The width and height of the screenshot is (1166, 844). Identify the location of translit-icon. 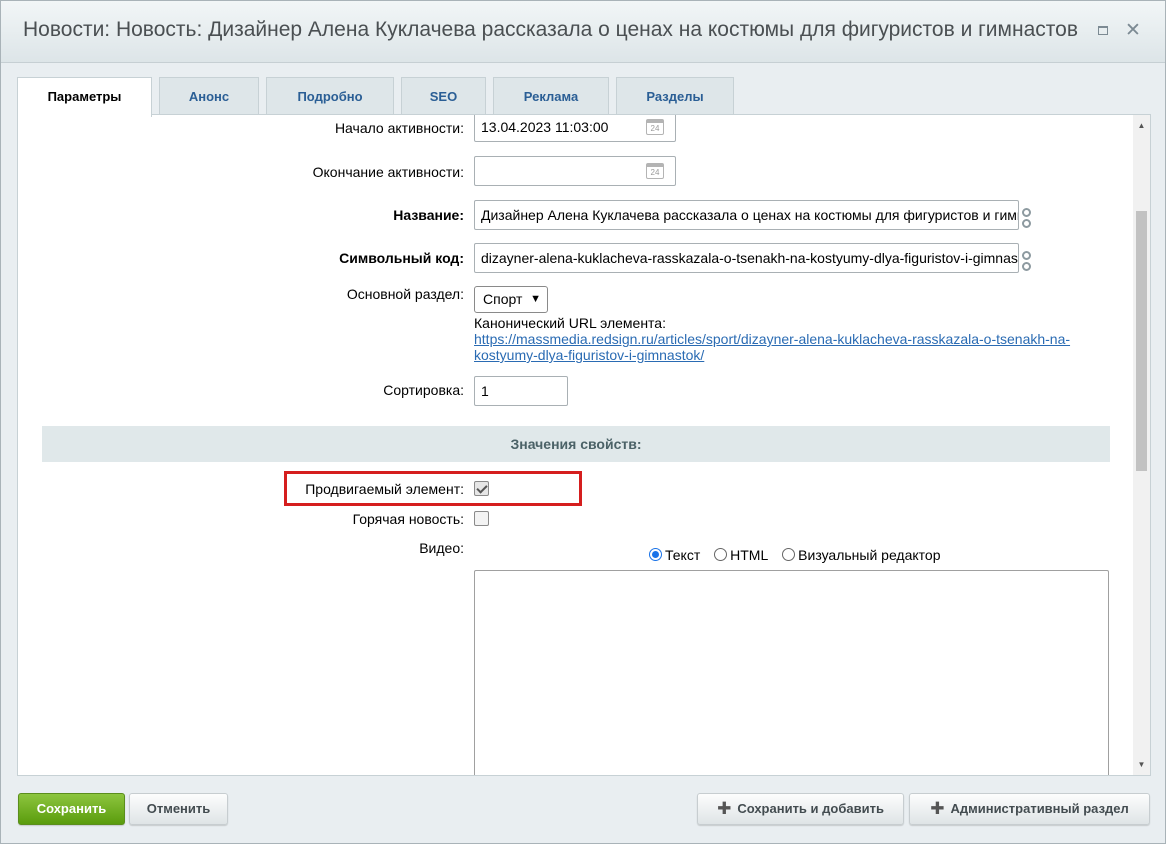
(1027, 219).